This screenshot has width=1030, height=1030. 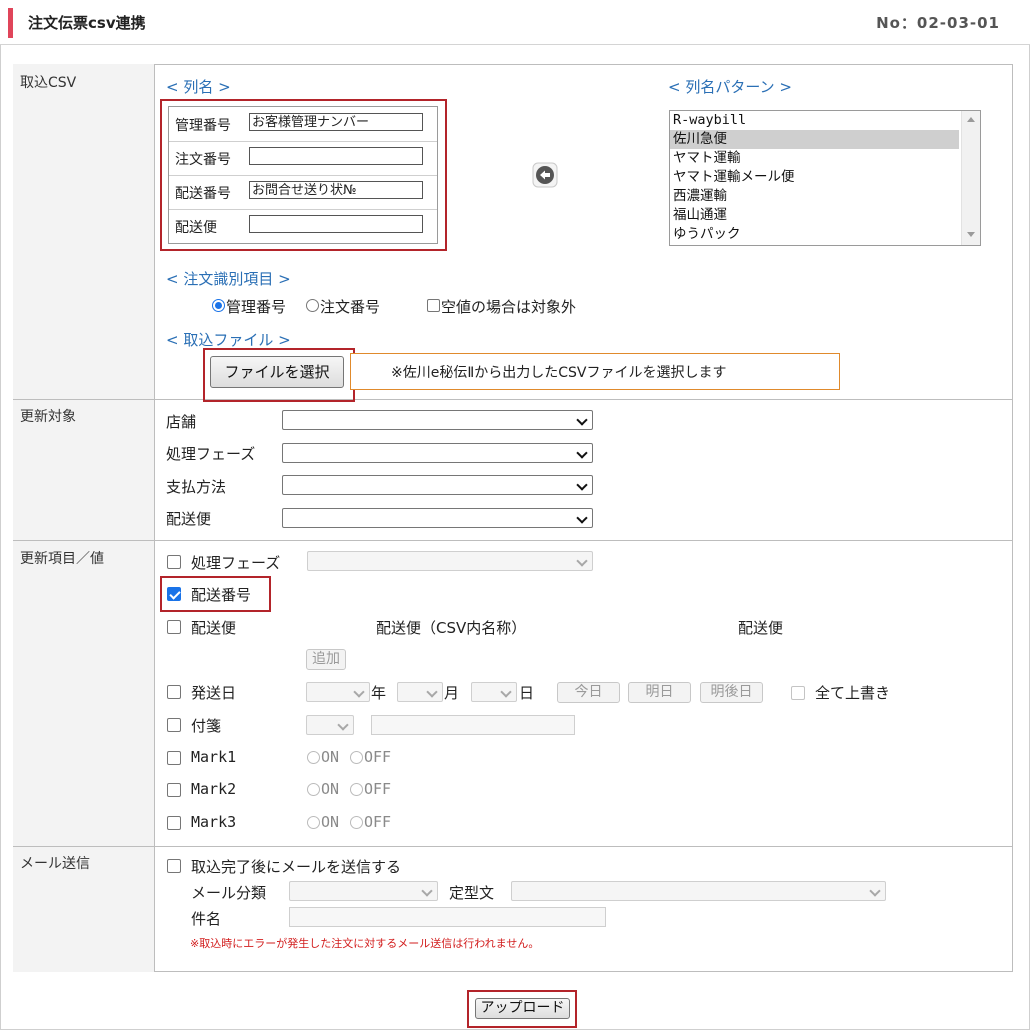 I want to click on pattern-option: R-waybill, so click(x=814, y=120).